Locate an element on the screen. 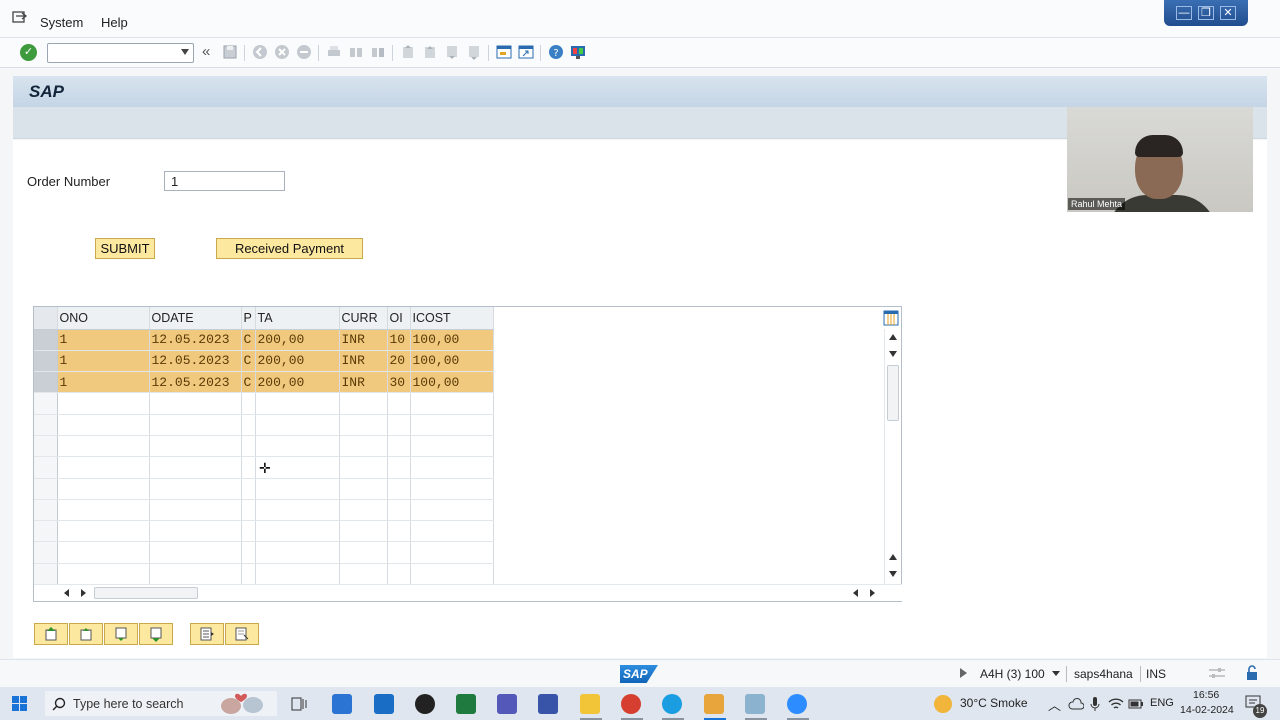 This screenshot has width=1280, height=720. scroll-left-icon is located at coordinates (66, 593).